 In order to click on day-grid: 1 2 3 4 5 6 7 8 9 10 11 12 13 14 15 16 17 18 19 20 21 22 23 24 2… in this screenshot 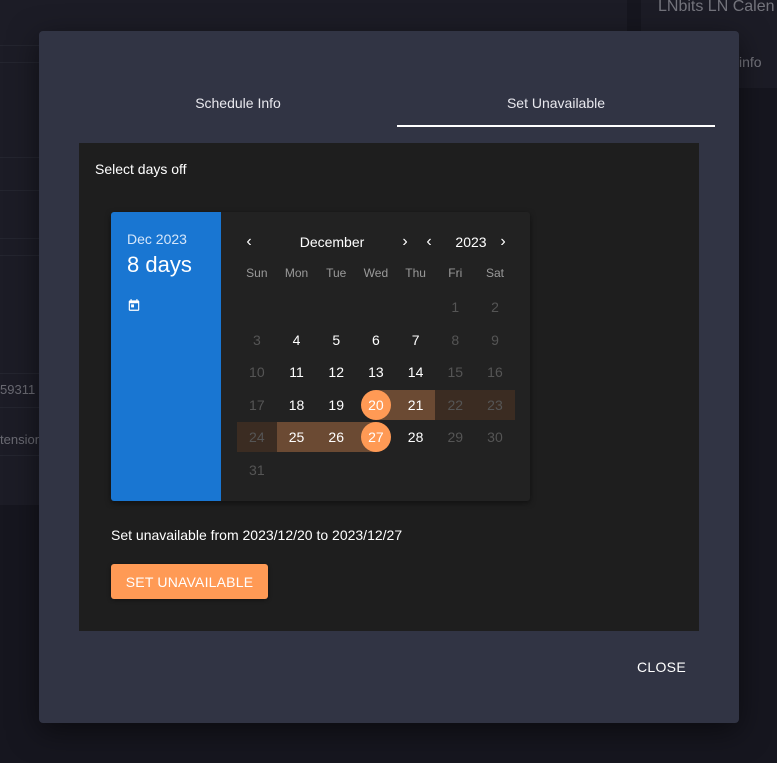, I will do `click(376, 388)`.